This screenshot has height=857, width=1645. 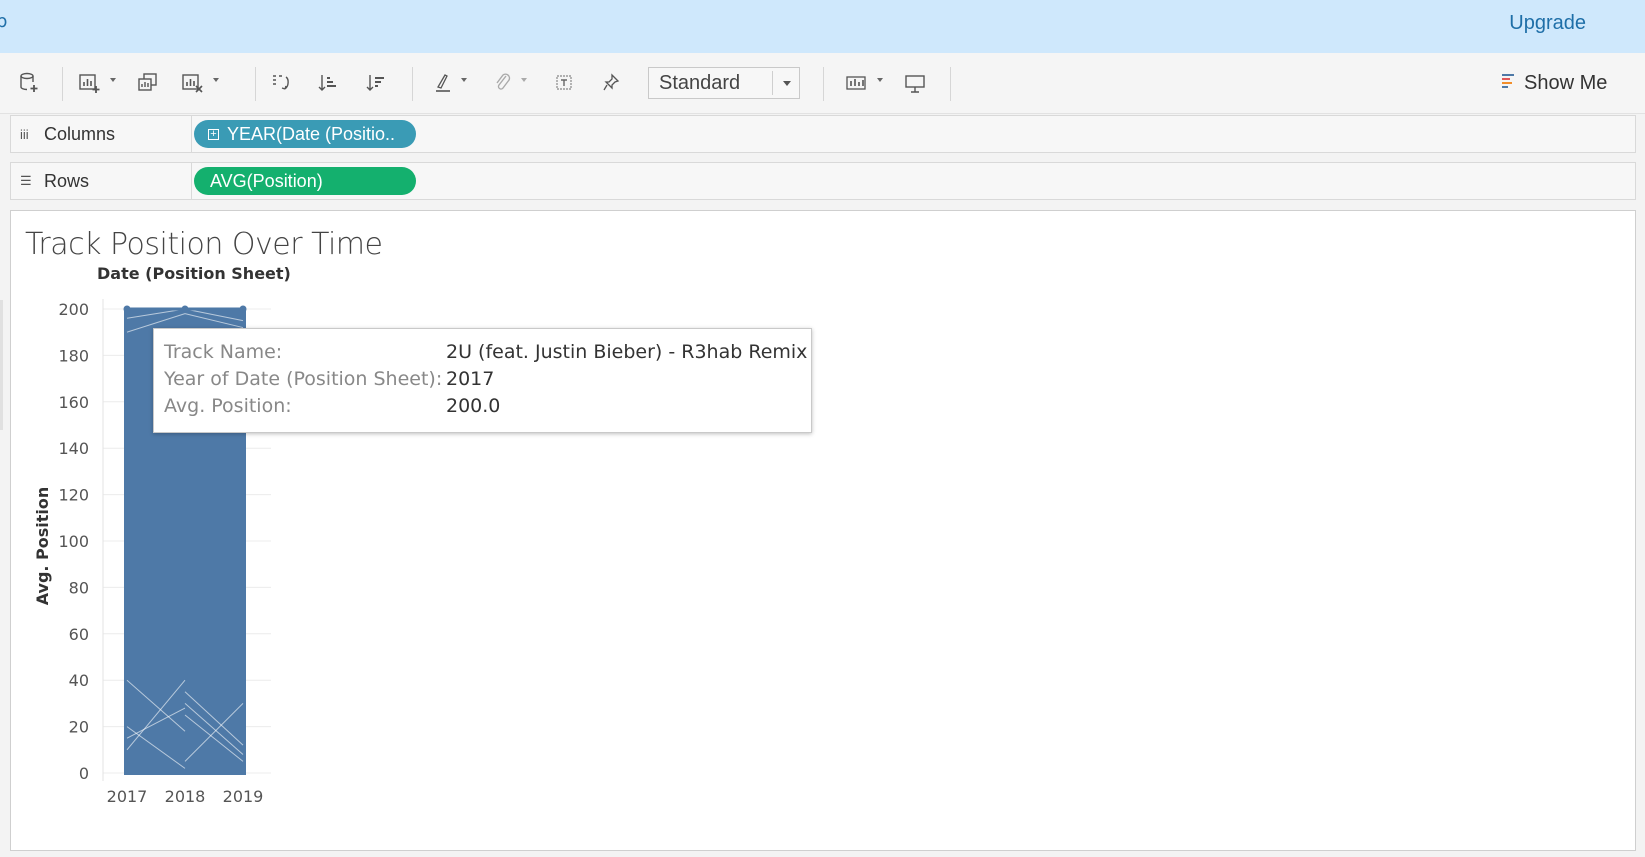 What do you see at coordinates (1547, 23) in the screenshot?
I see `upgrade-link: Upgrade` at bounding box center [1547, 23].